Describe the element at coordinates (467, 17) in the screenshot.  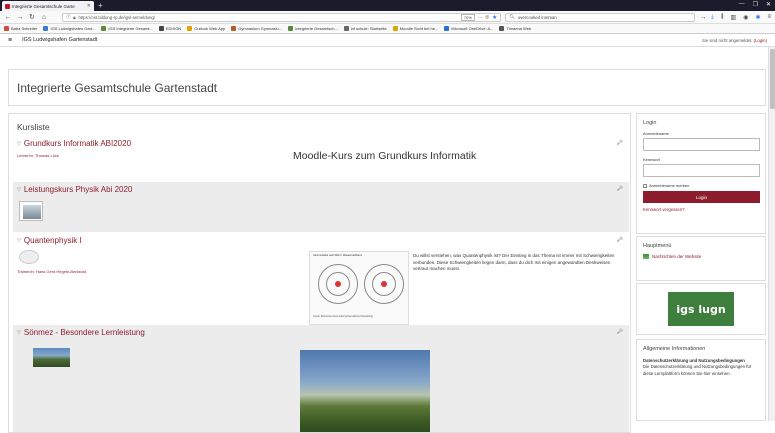
I see `zoom-level: 70%` at that location.